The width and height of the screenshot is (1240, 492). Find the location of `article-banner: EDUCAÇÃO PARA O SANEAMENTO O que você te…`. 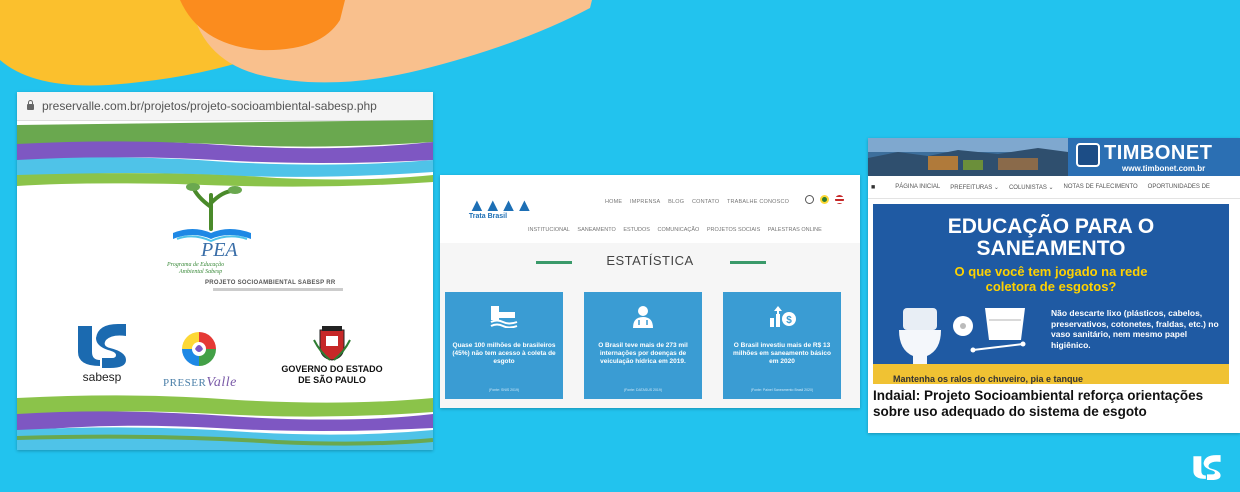

article-banner: EDUCAÇÃO PARA O SANEAMENTO O que você te… is located at coordinates (1051, 294).